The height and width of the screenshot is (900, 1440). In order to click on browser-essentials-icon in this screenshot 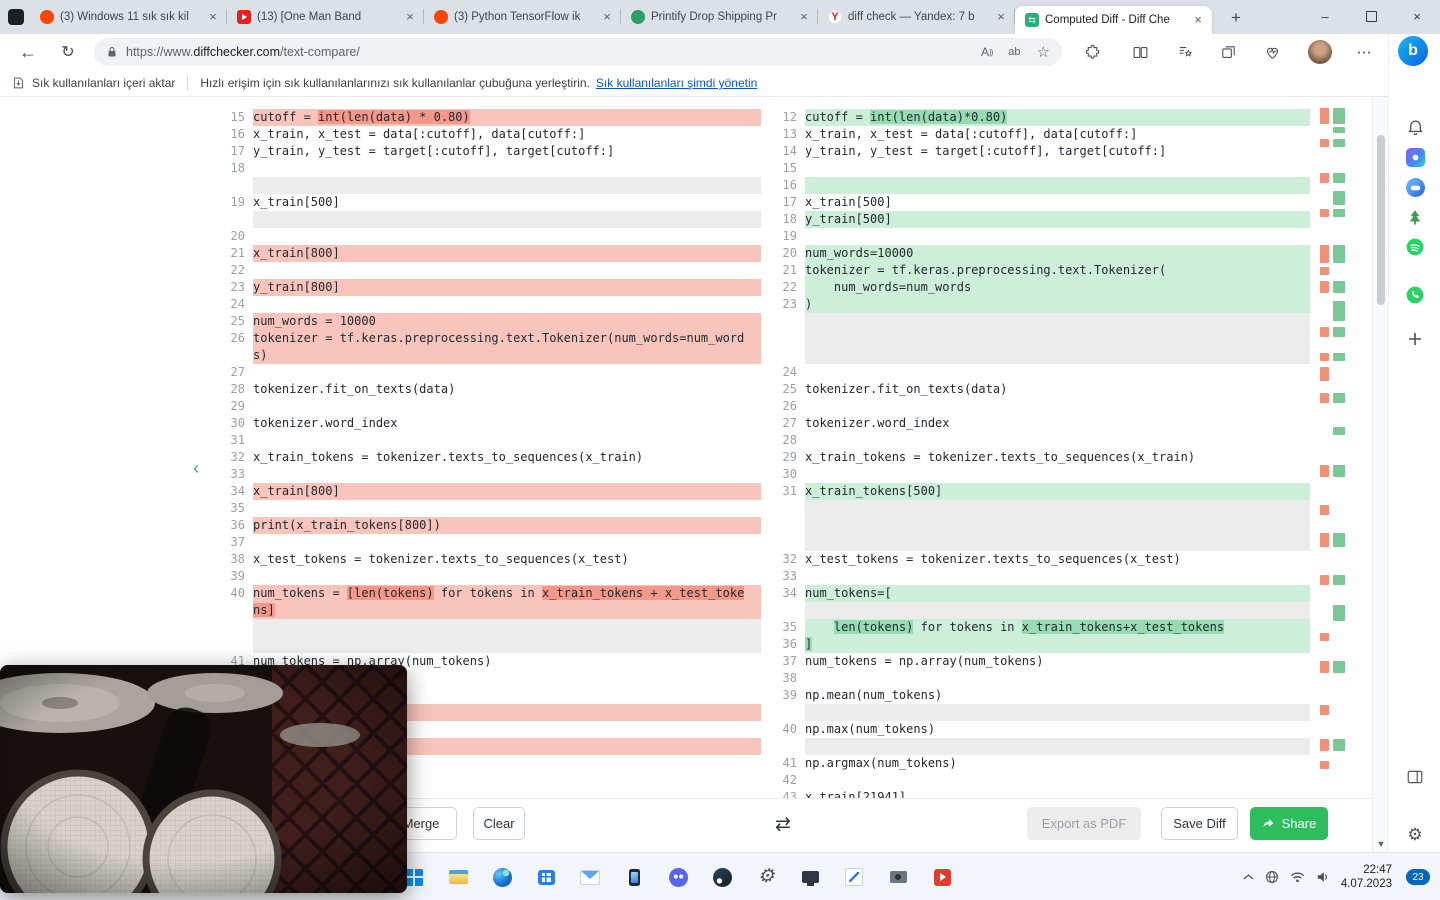, I will do `click(1272, 52)`.